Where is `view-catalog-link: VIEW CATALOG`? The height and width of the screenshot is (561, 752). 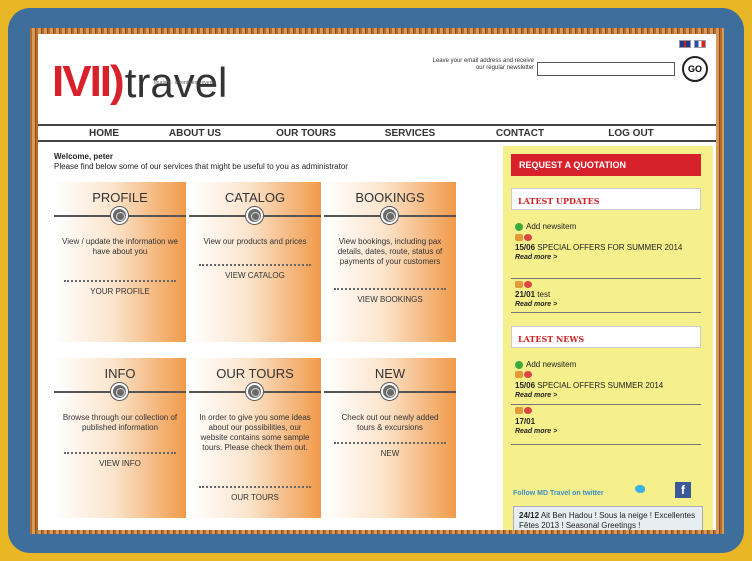 view-catalog-link: VIEW CATALOG is located at coordinates (255, 272).